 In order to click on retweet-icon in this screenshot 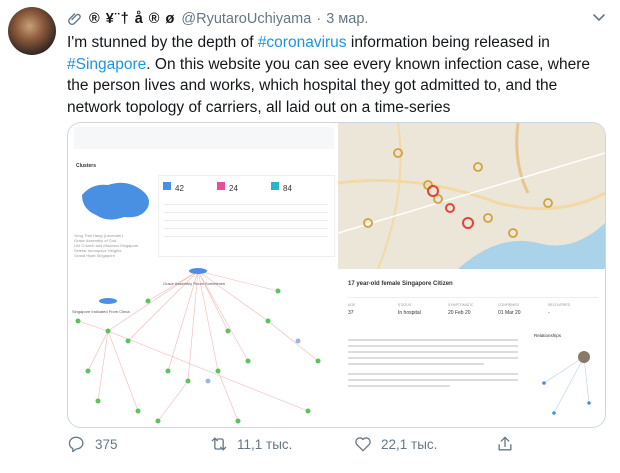, I will do `click(219, 444)`.